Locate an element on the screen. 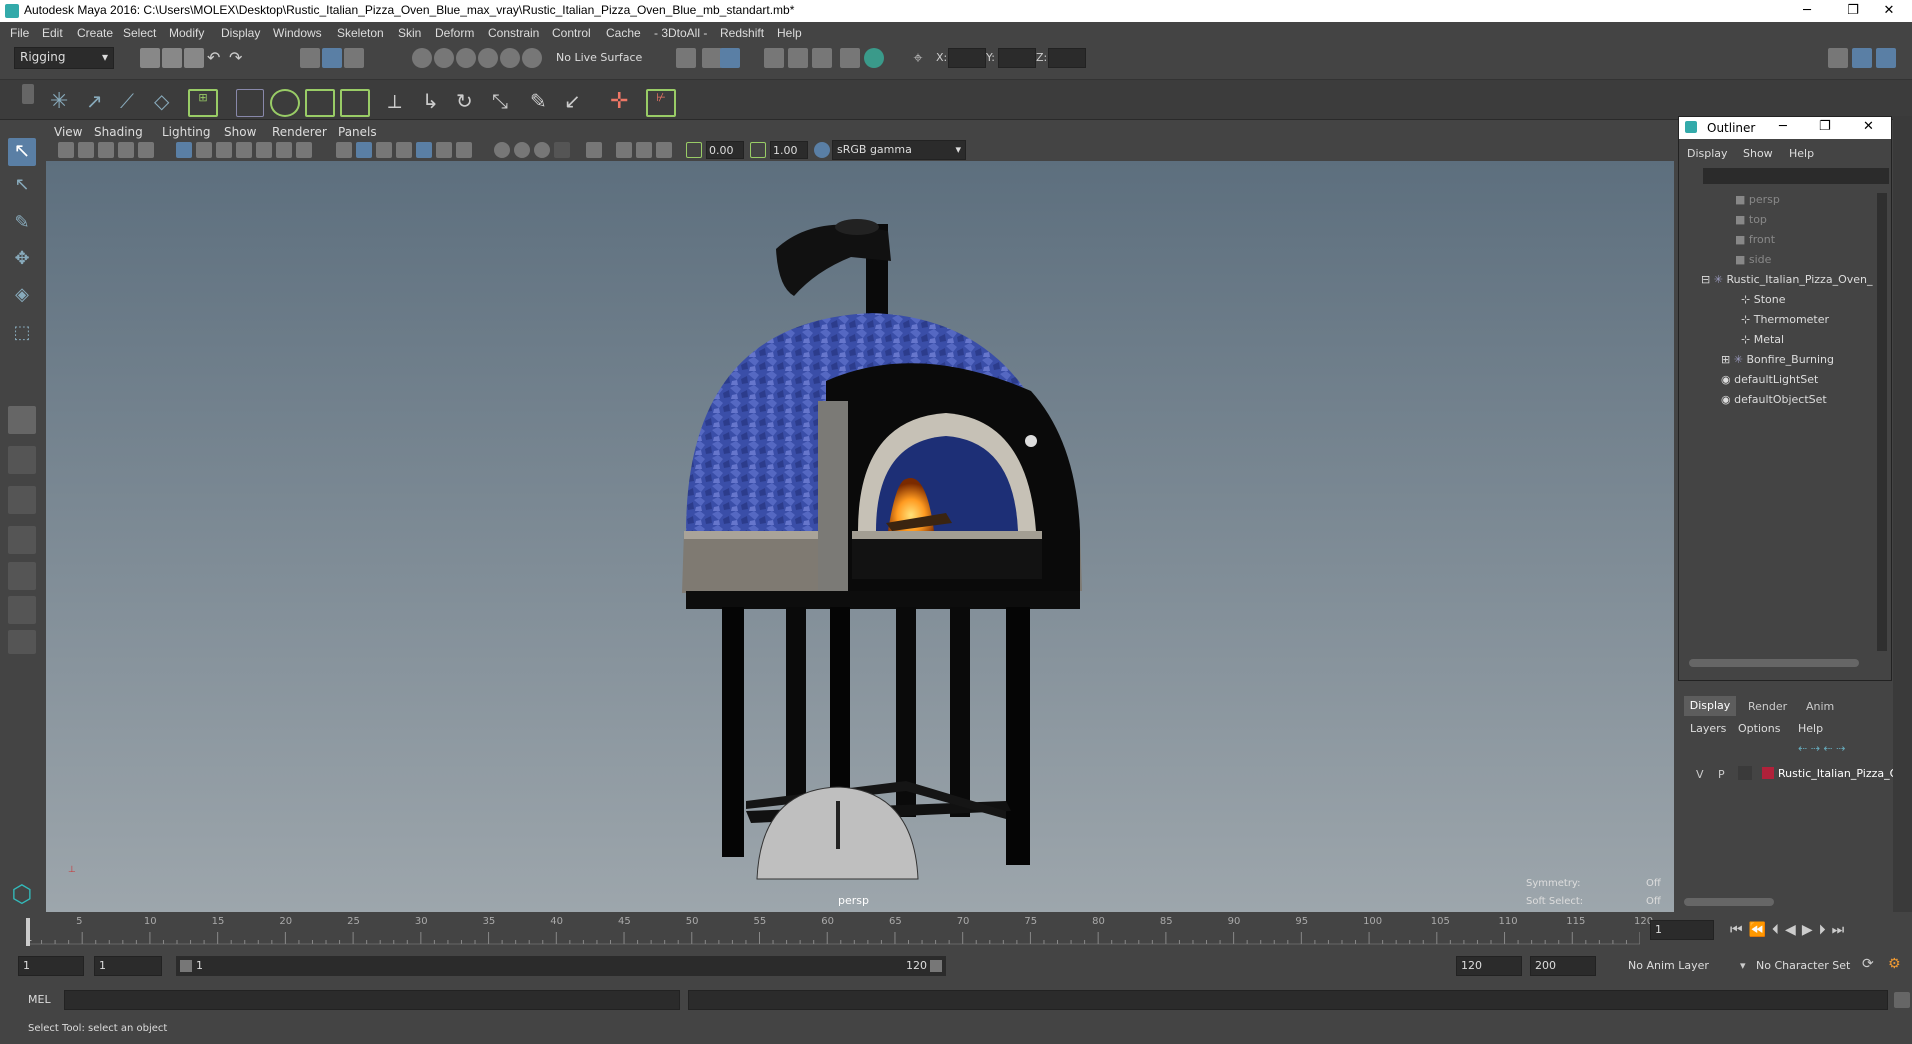 The image size is (1912, 1044). outliner-item-persp: ■ persp is located at coordinates (1757, 202).